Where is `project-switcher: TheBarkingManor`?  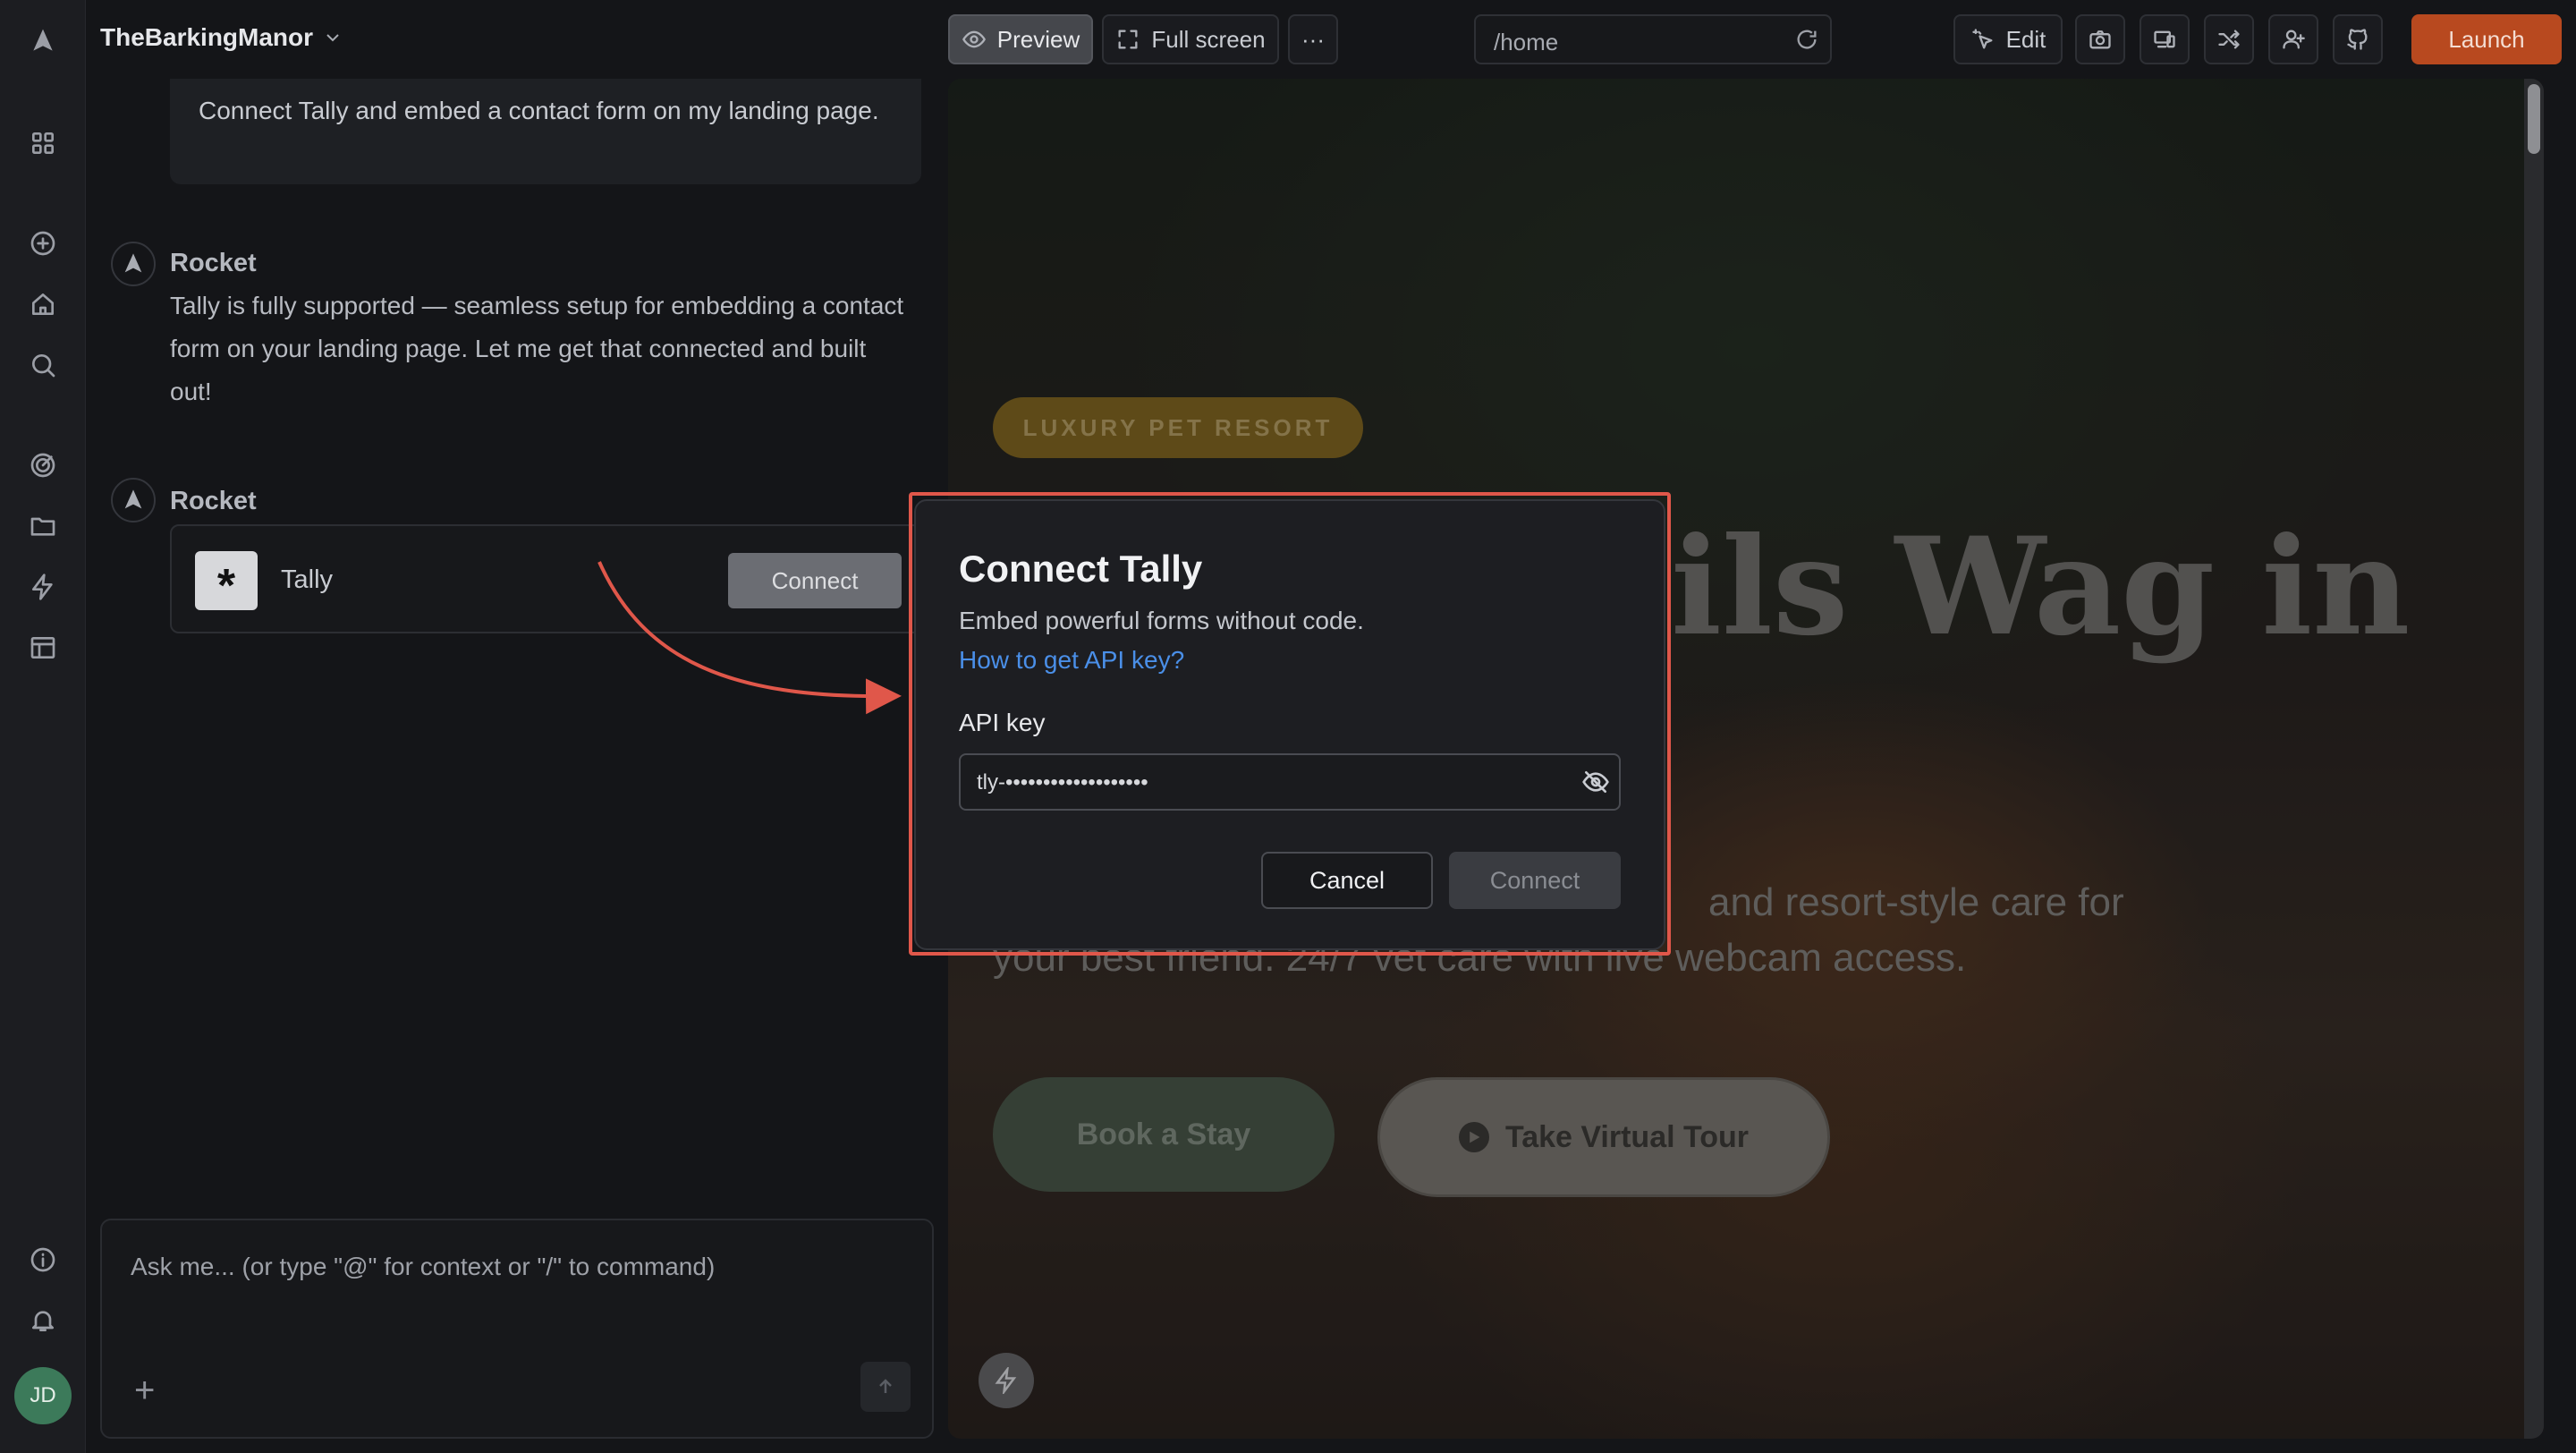 project-switcher: TheBarkingManor is located at coordinates (221, 37).